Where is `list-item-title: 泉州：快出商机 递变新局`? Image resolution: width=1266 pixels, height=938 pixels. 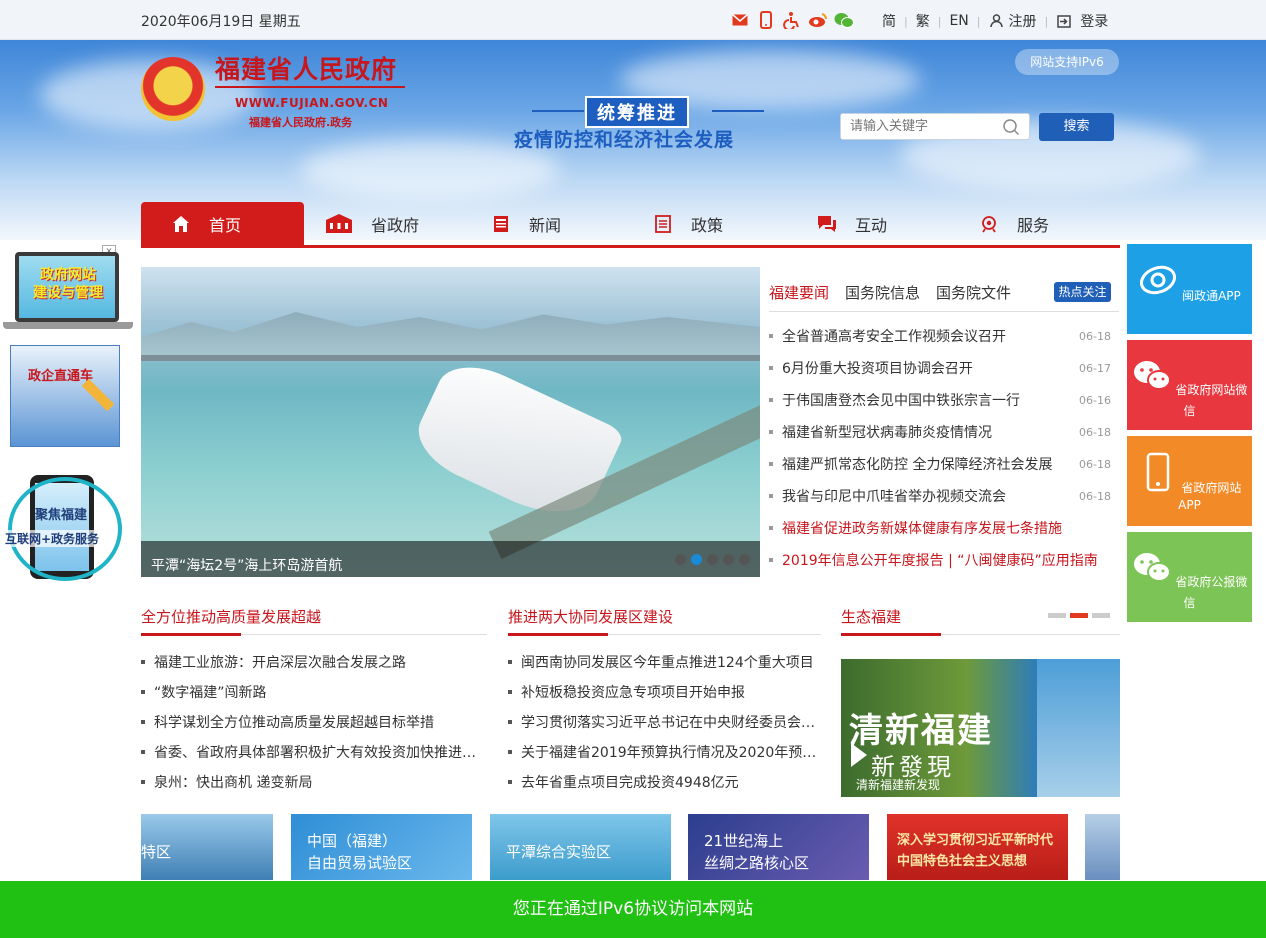
list-item-title: 泉州：快出商机 递变新局 is located at coordinates (233, 782).